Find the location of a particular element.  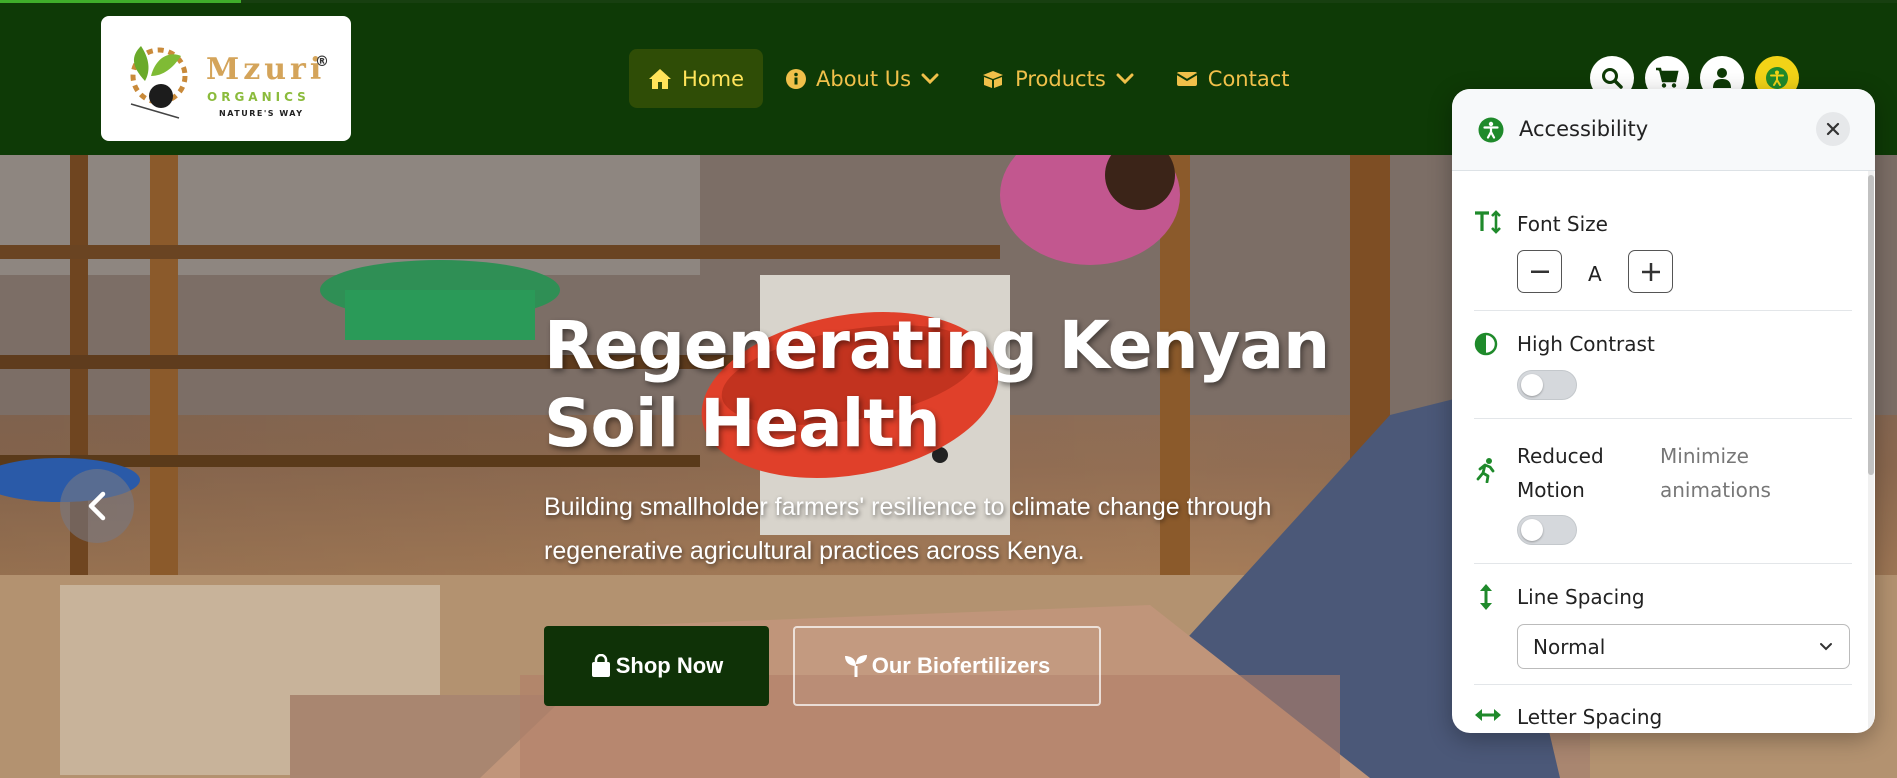

high-contrast-toggle is located at coordinates (1547, 385).